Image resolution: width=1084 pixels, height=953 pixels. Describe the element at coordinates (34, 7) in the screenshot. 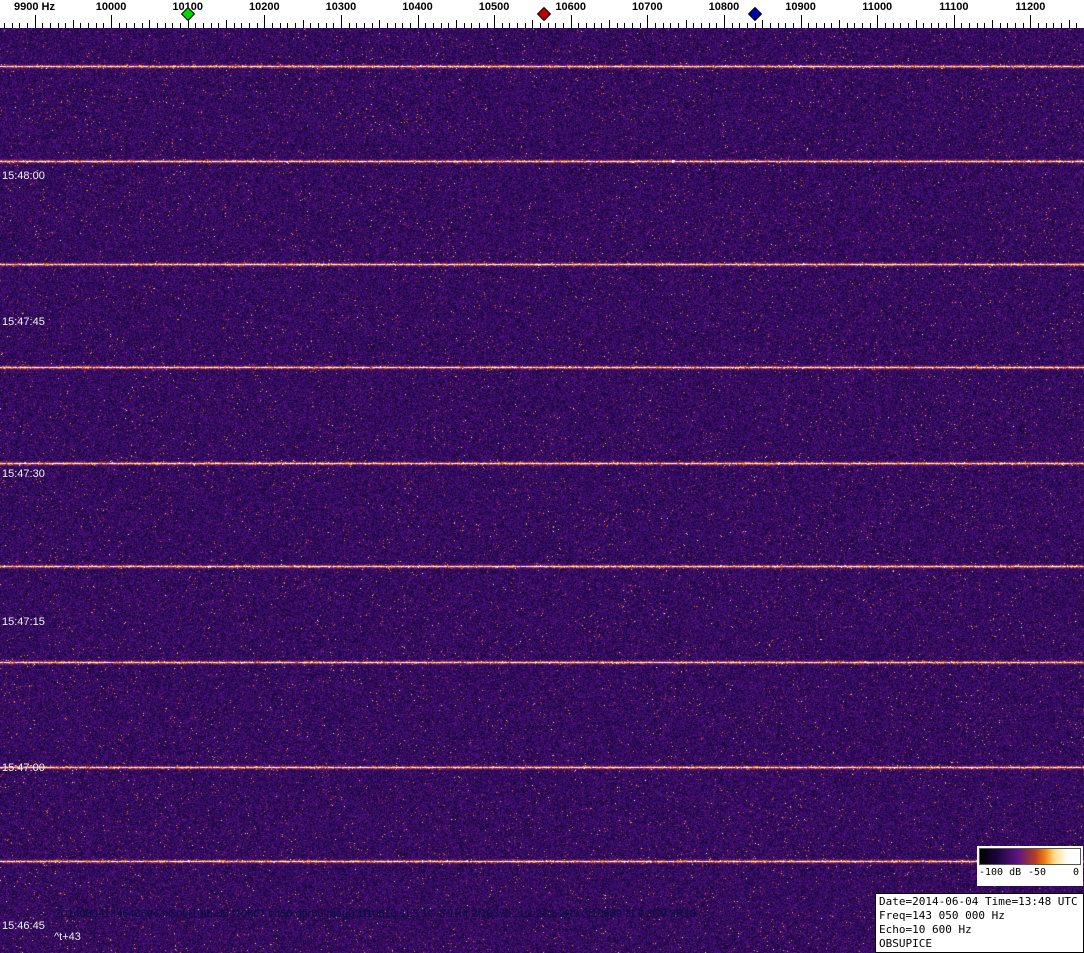

I see `ruler-label: 9900 Hz` at that location.